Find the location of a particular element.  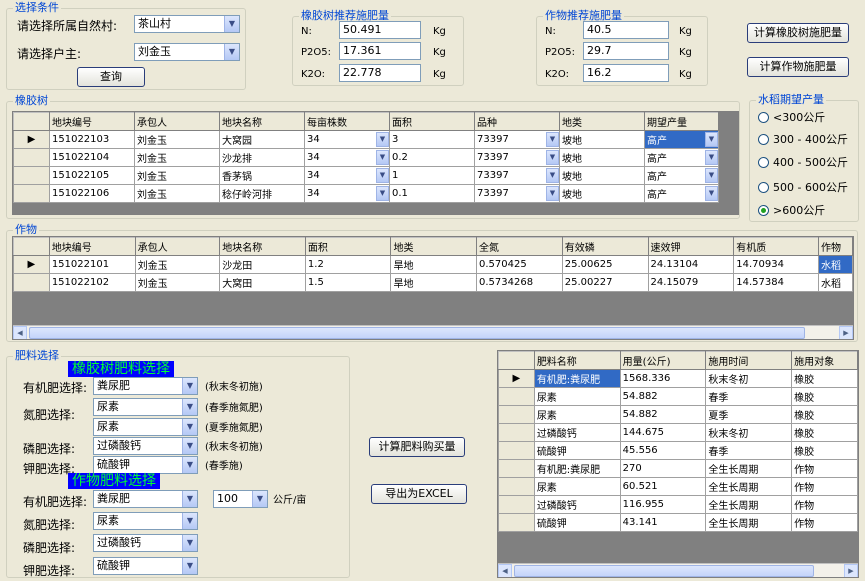

cell: 沙龙排 is located at coordinates (262, 157).